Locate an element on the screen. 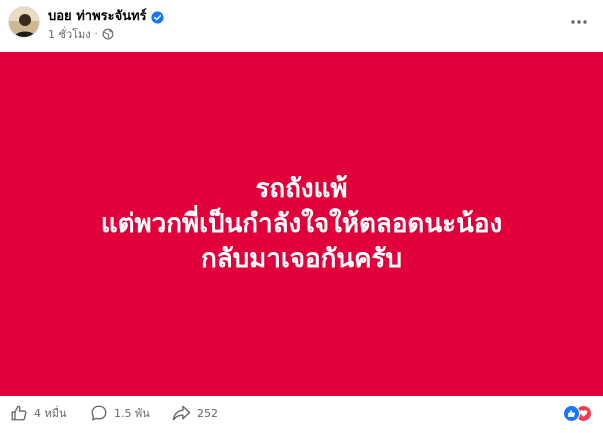 The height and width of the screenshot is (433, 603). comment-count: 1.5 พัน is located at coordinates (132, 413).